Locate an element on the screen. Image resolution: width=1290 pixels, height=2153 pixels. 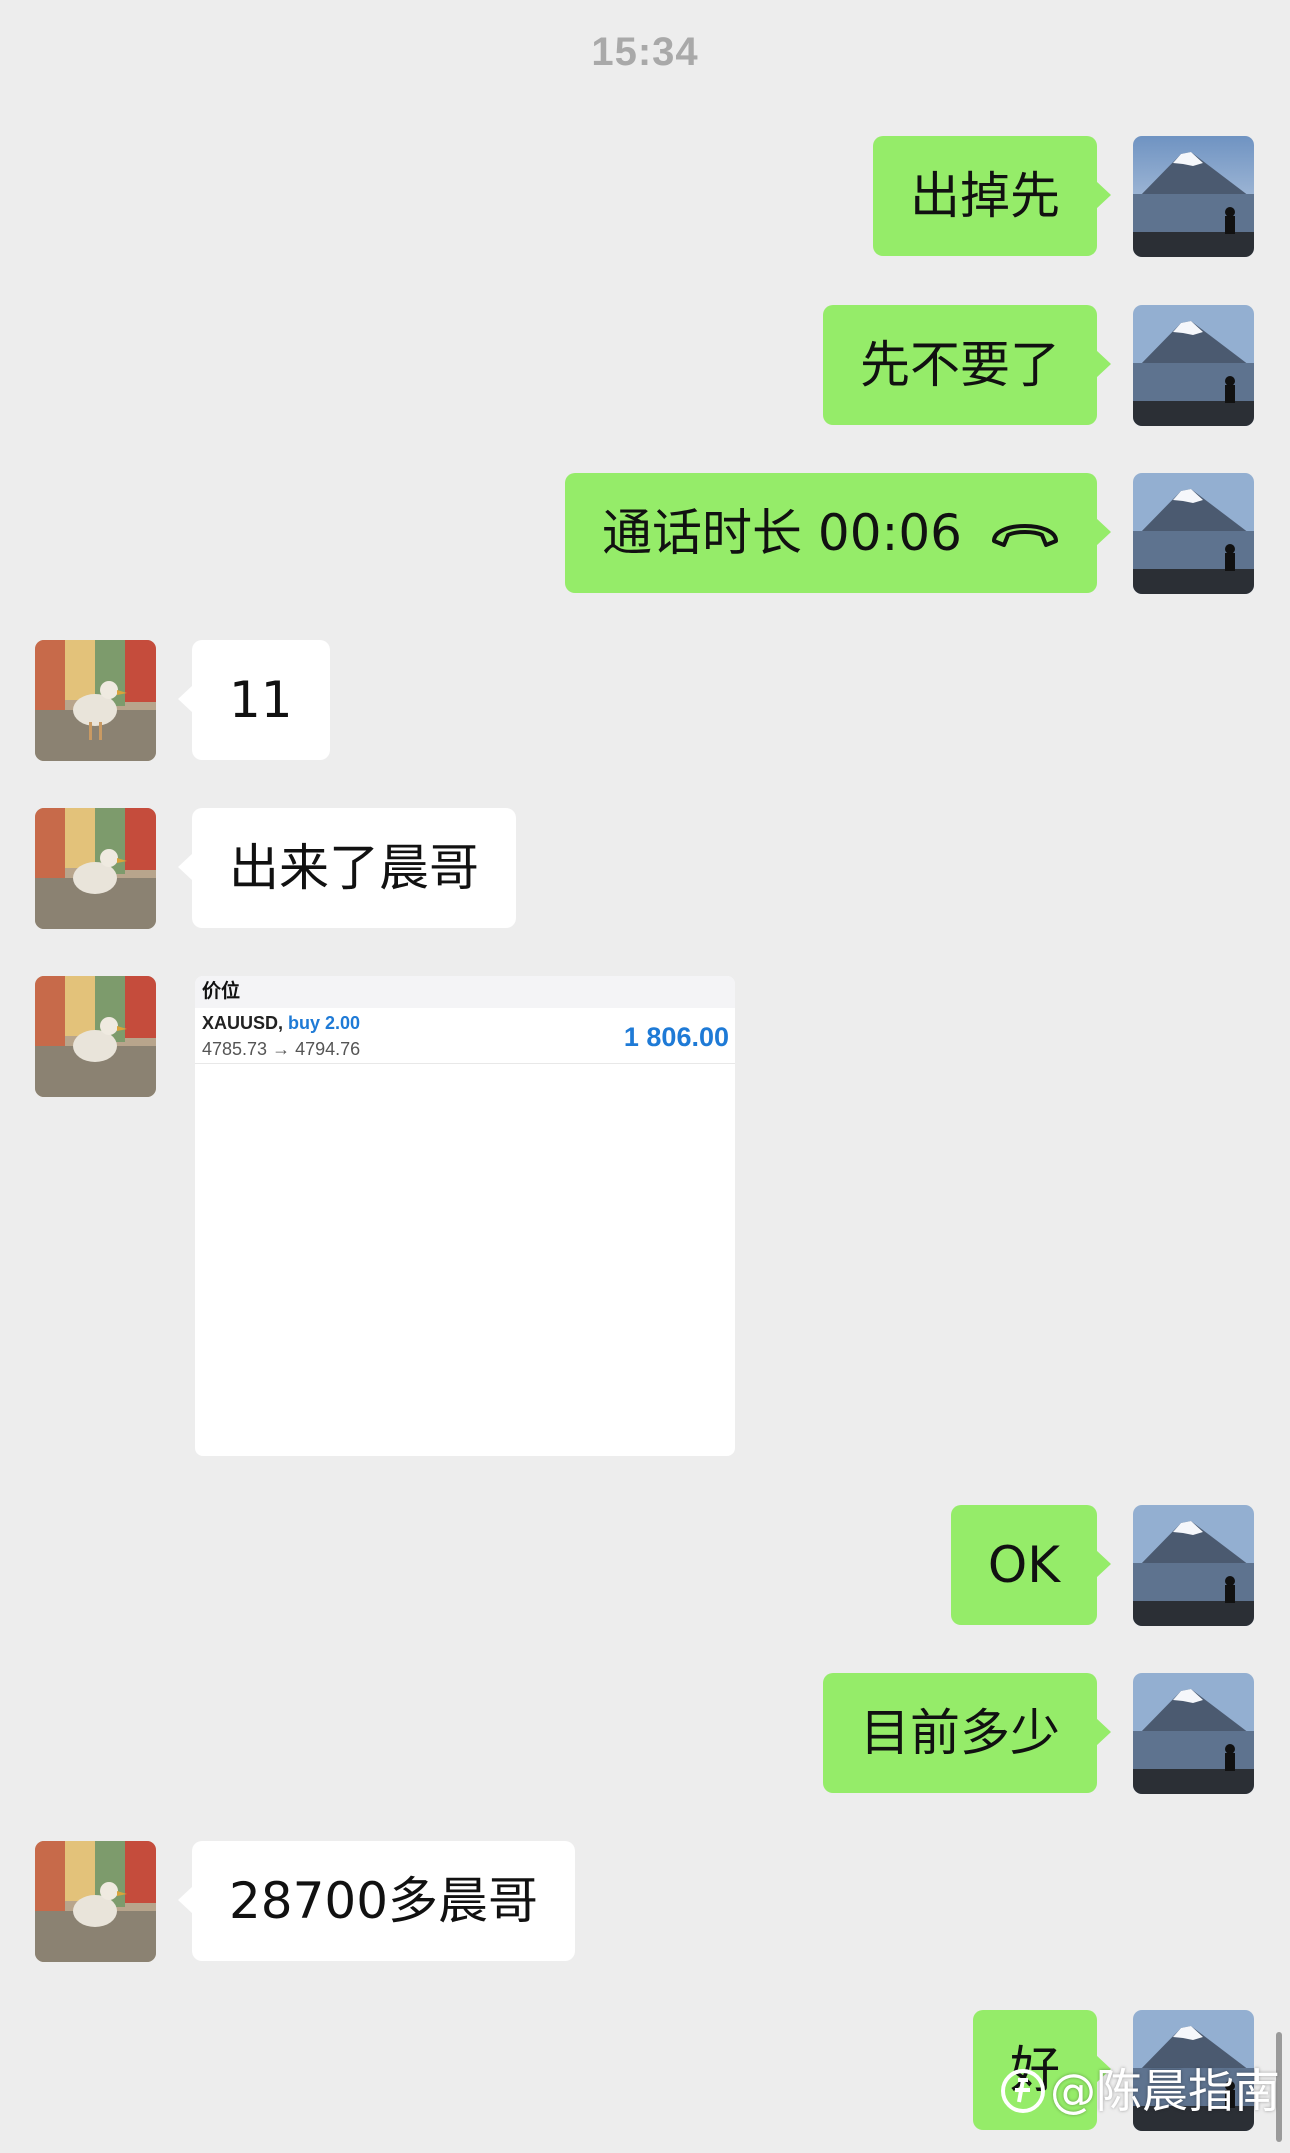
watermark: @陈晨指南 is located at coordinates (1140, 2088).